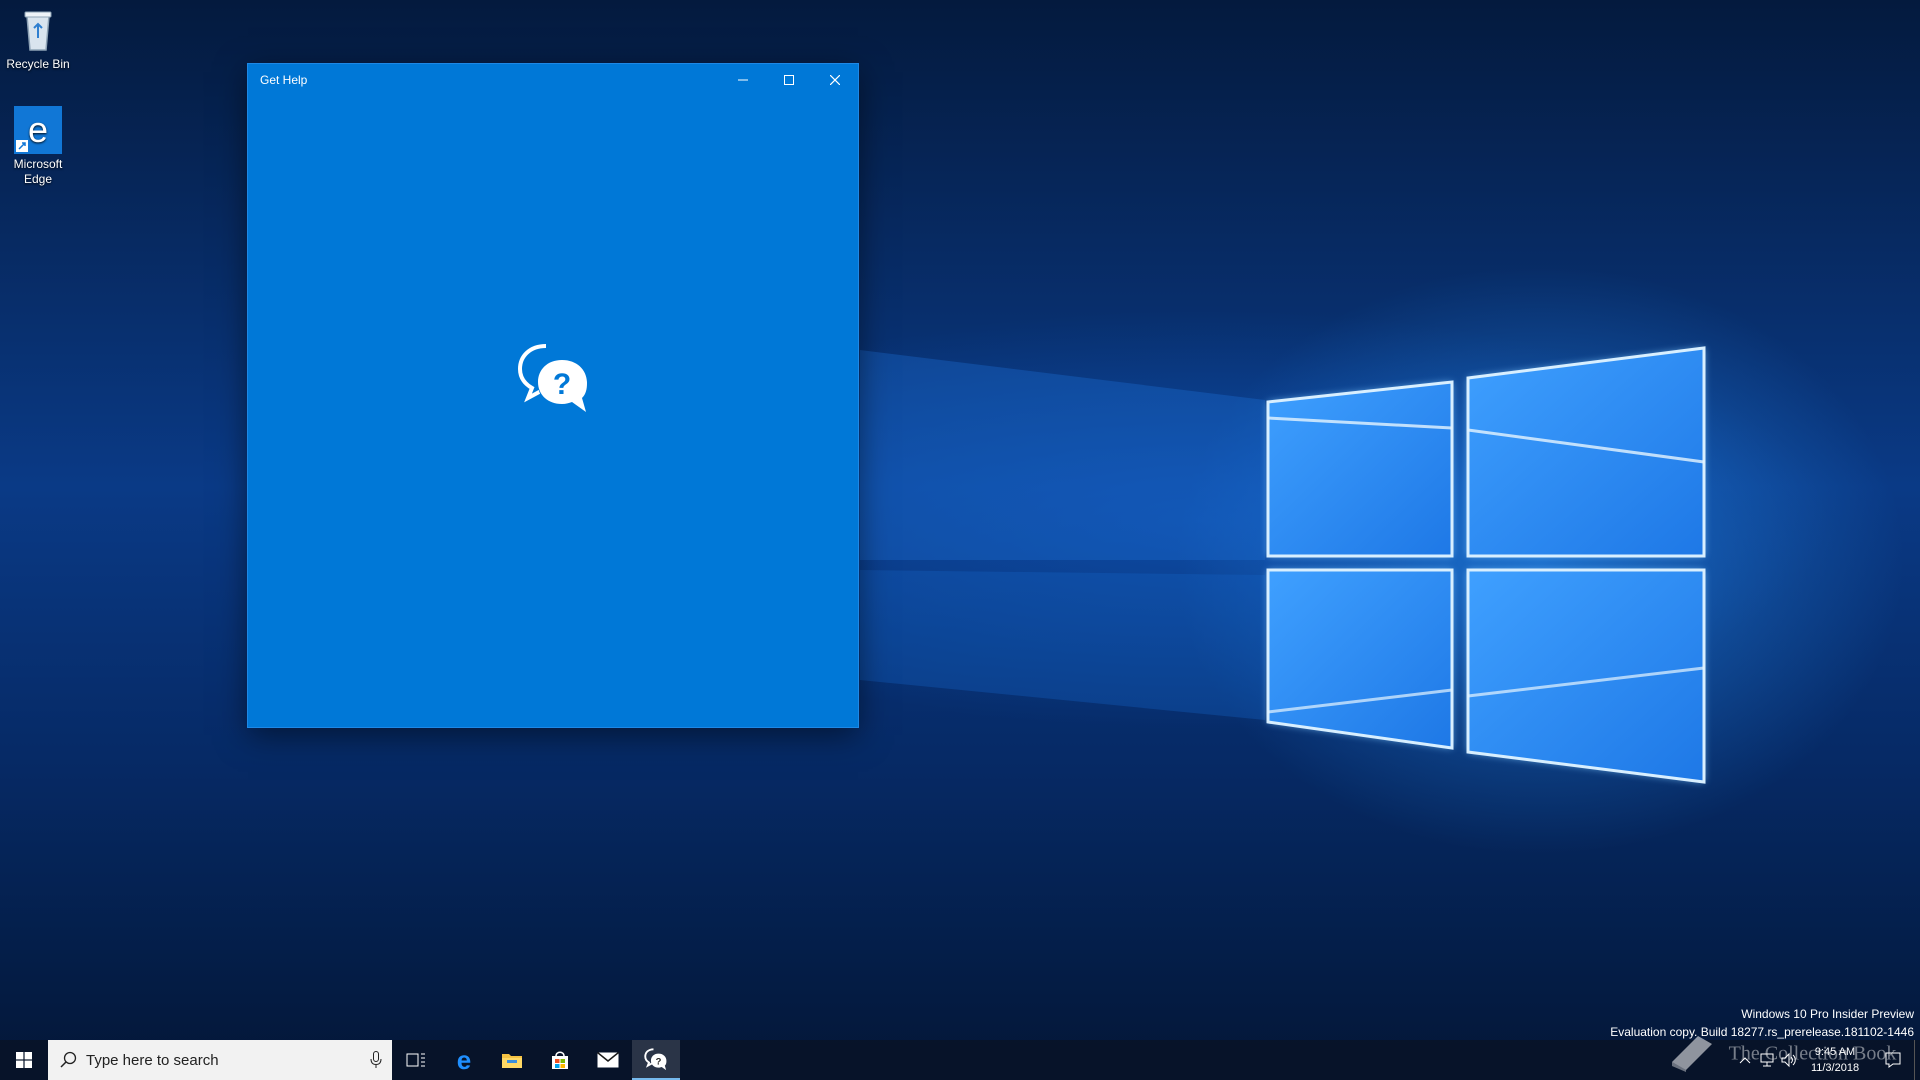 This screenshot has height=1080, width=1920. I want to click on taskbar: e ?, so click(960, 1060).